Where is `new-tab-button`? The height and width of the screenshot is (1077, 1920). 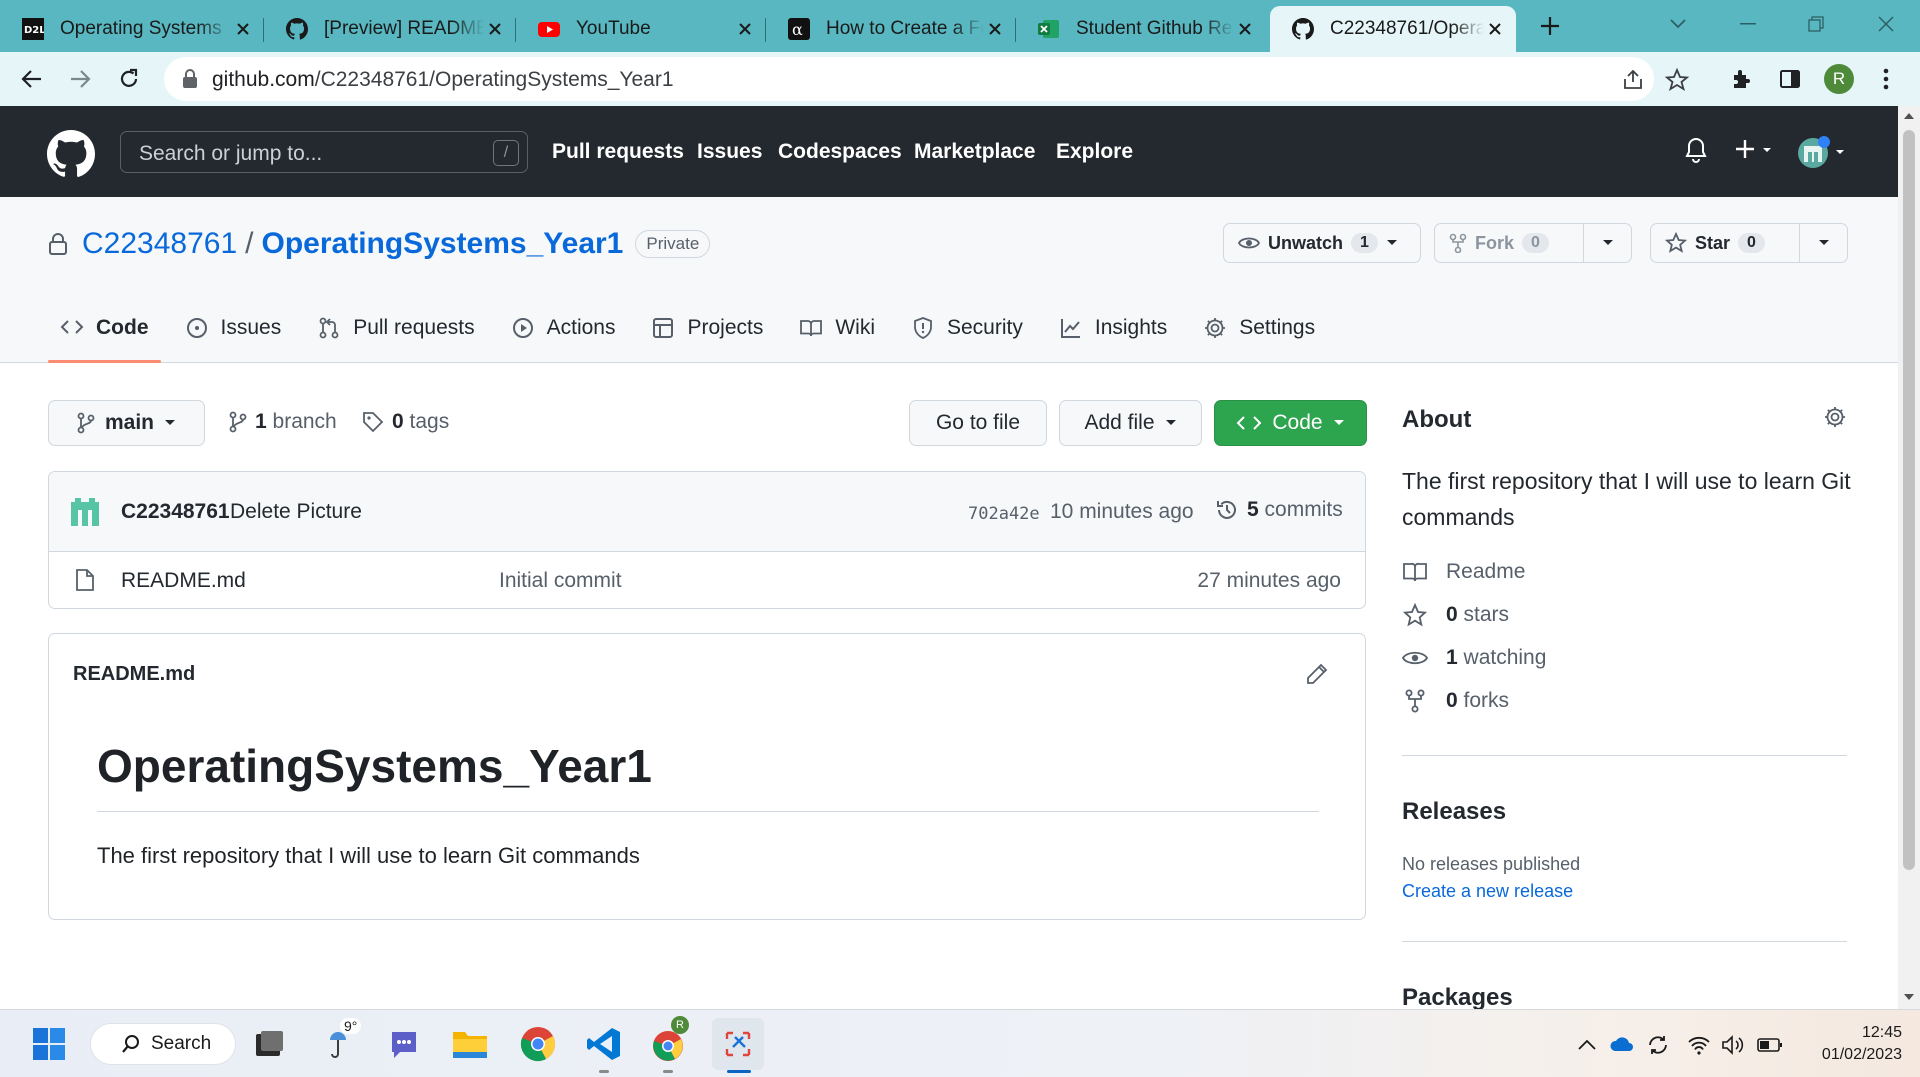
new-tab-button is located at coordinates (1550, 26).